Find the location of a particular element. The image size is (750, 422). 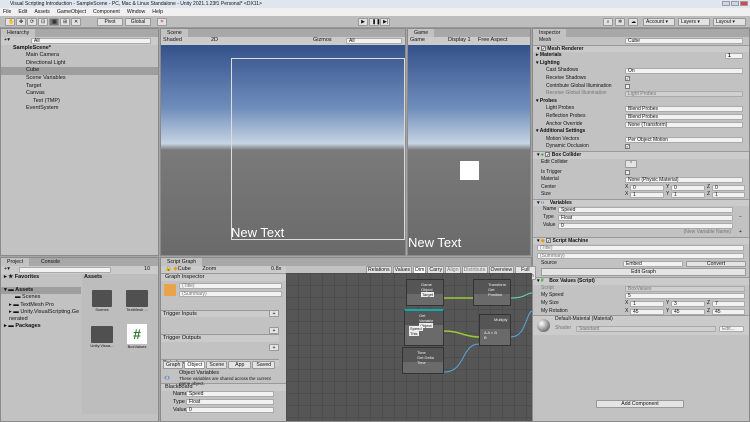

center-y: 0 is located at coordinates (688, 187).